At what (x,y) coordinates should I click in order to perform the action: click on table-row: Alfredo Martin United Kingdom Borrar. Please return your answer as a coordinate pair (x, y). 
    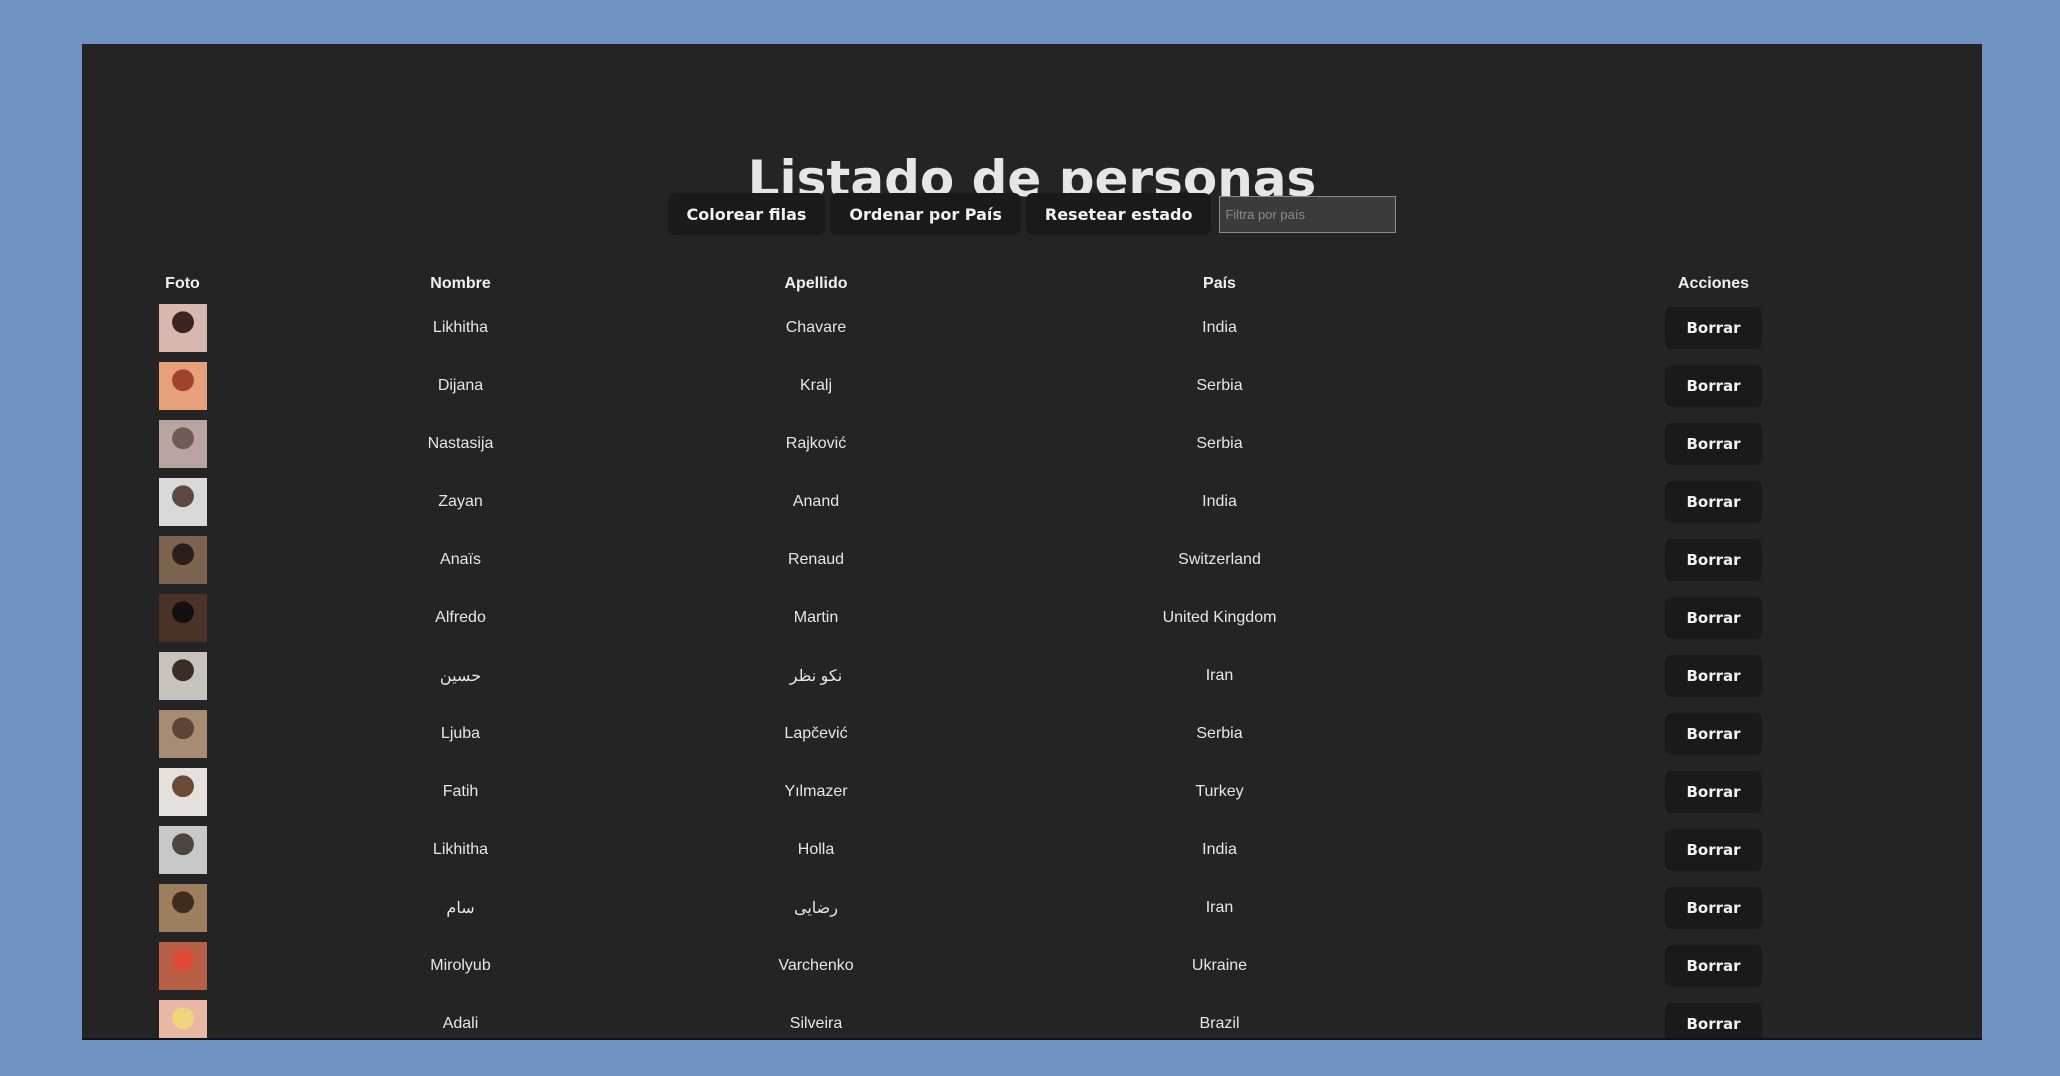
    Looking at the image, I should click on (1032, 618).